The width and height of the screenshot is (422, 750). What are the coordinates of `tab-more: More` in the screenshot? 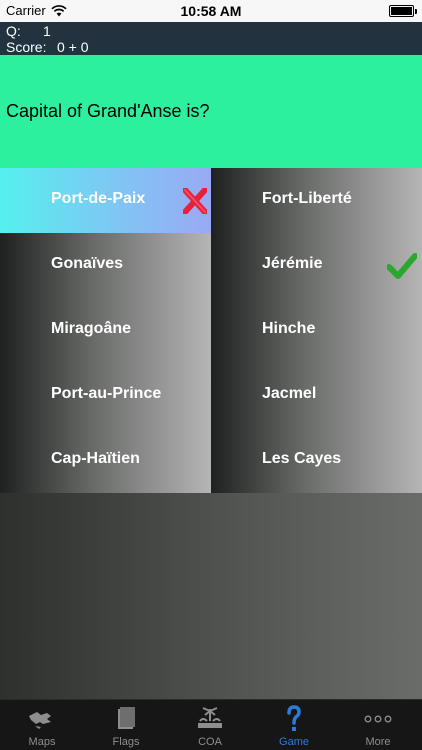 It's located at (378, 725).